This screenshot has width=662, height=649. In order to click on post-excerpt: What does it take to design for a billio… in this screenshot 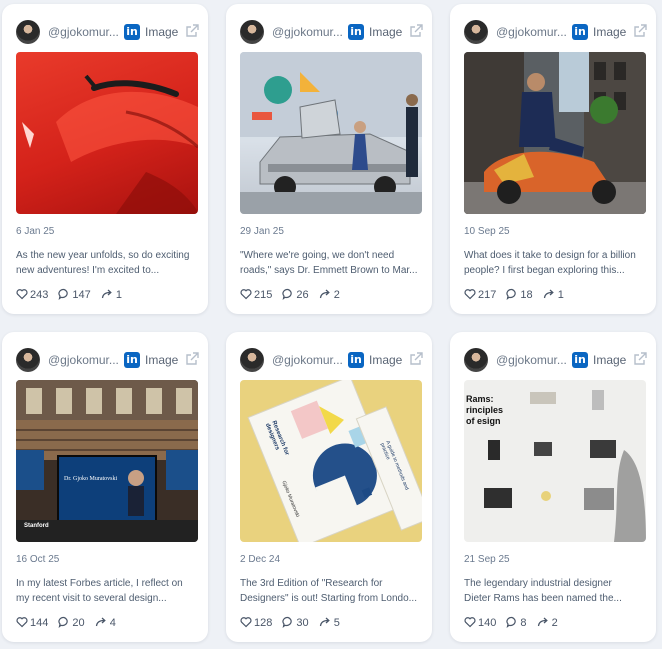, I will do `click(554, 263)`.